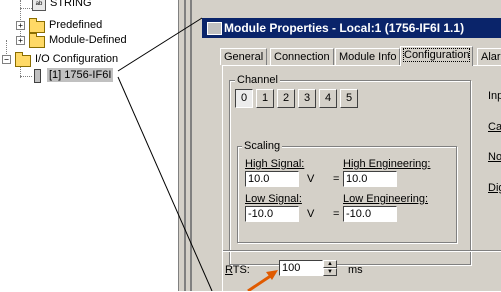 This screenshot has width=501, height=292. What do you see at coordinates (165, 183) in the screenshot?
I see `callout-line-bottom` at bounding box center [165, 183].